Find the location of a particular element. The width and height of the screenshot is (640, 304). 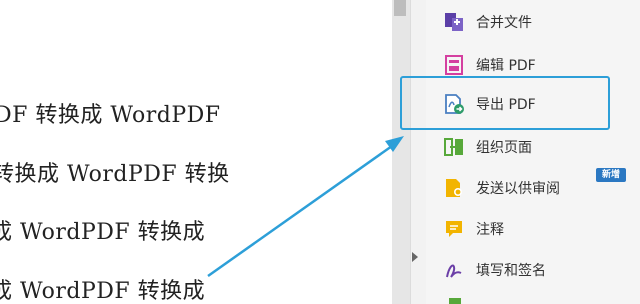

tool-edit-pdf: 编辑 PDF is located at coordinates (489, 65).